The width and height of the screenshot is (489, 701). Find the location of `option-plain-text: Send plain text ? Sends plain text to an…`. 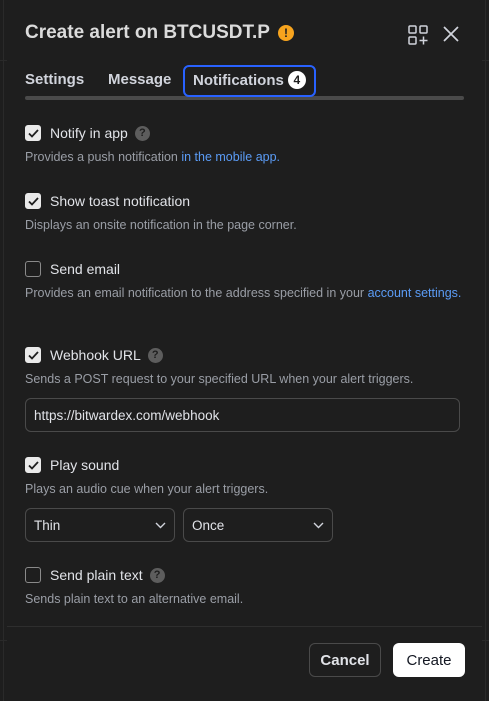

option-plain-text: Send plain text ? Sends plain text to an… is located at coordinates (244, 586).